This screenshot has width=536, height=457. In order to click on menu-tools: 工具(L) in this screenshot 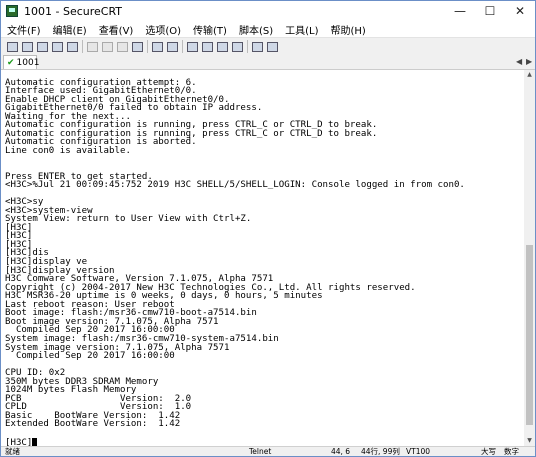, I will do `click(301, 29)`.